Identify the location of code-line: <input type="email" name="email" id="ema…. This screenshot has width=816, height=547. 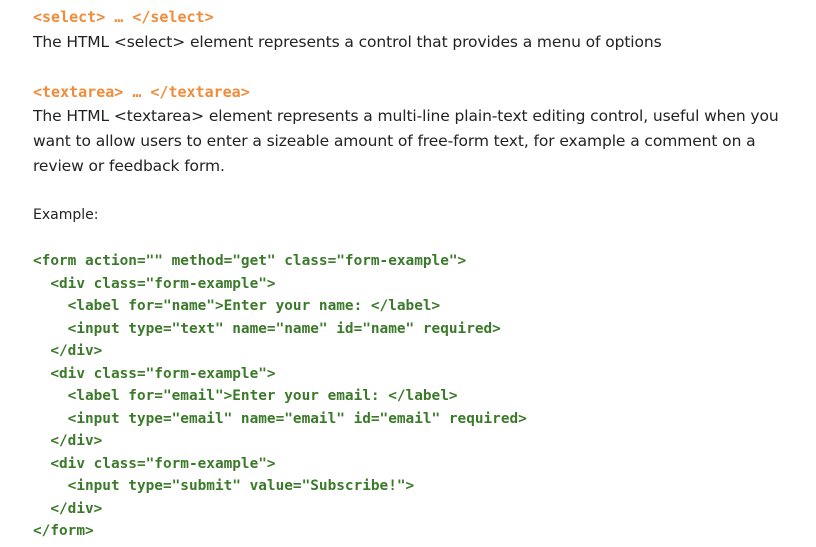
(280, 418).